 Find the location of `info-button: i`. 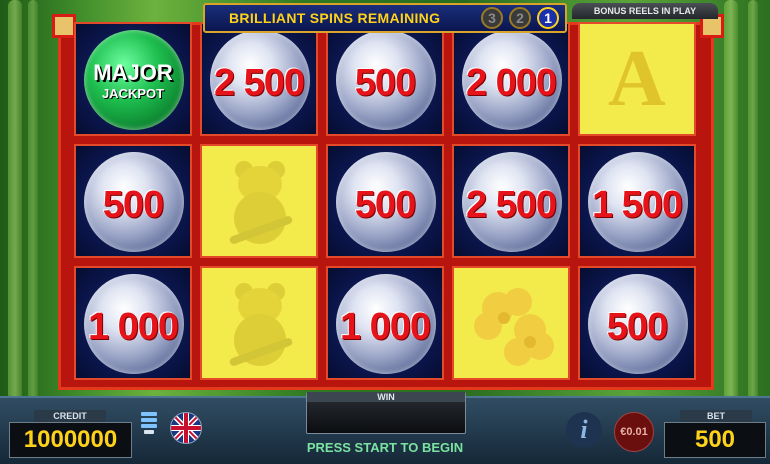

info-button: i is located at coordinates (584, 430).